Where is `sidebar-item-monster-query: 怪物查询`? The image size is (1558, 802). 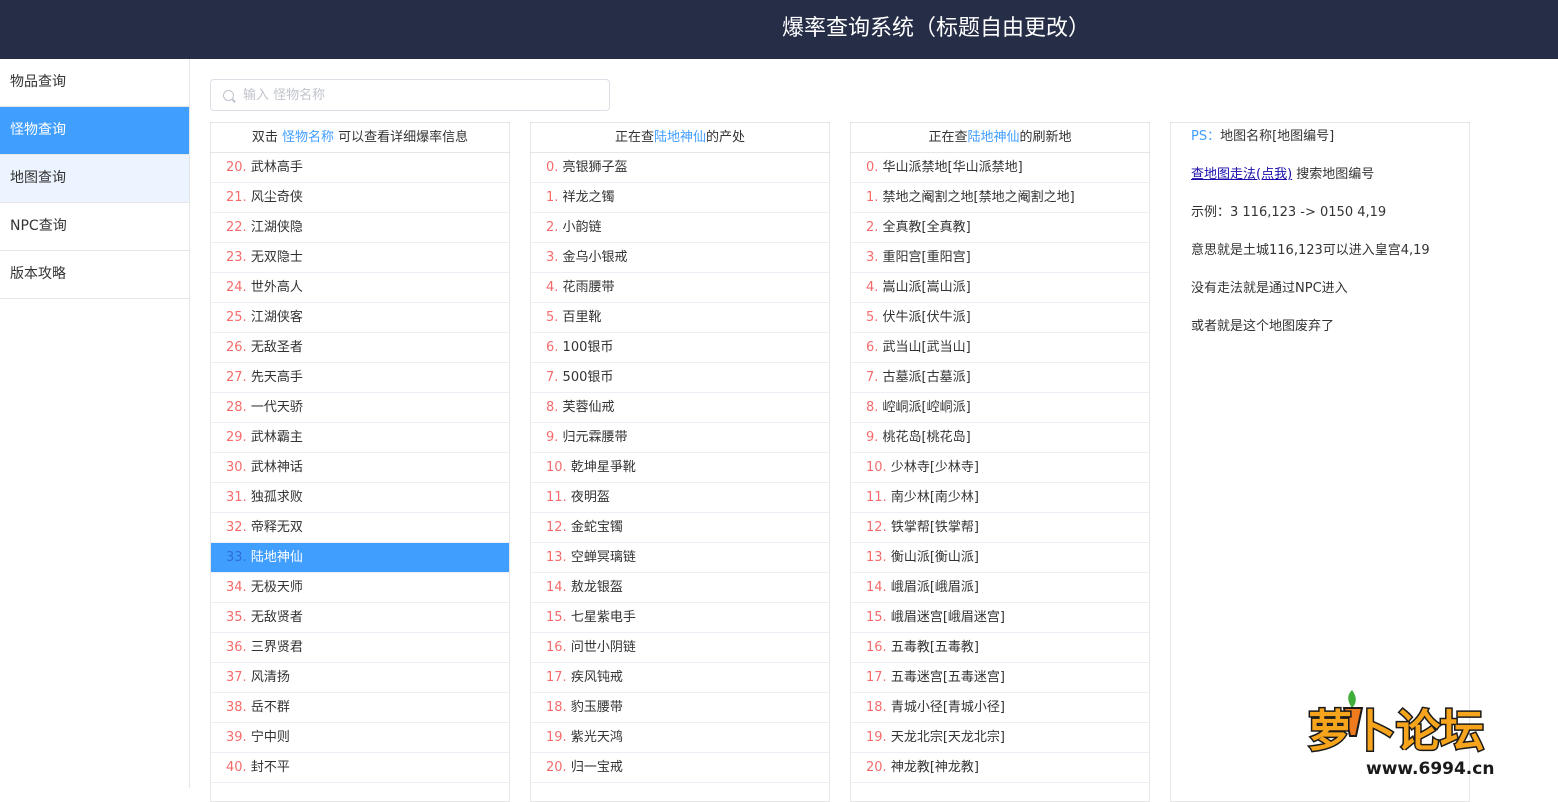 sidebar-item-monster-query: 怪物查询 is located at coordinates (94, 131).